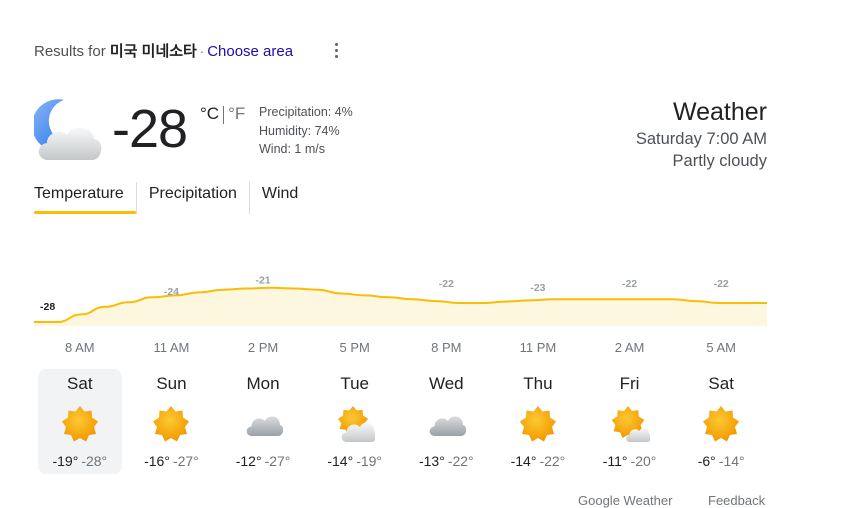 The height and width of the screenshot is (508, 852). What do you see at coordinates (94, 461) in the screenshot?
I see `low-temperature: -28°` at bounding box center [94, 461].